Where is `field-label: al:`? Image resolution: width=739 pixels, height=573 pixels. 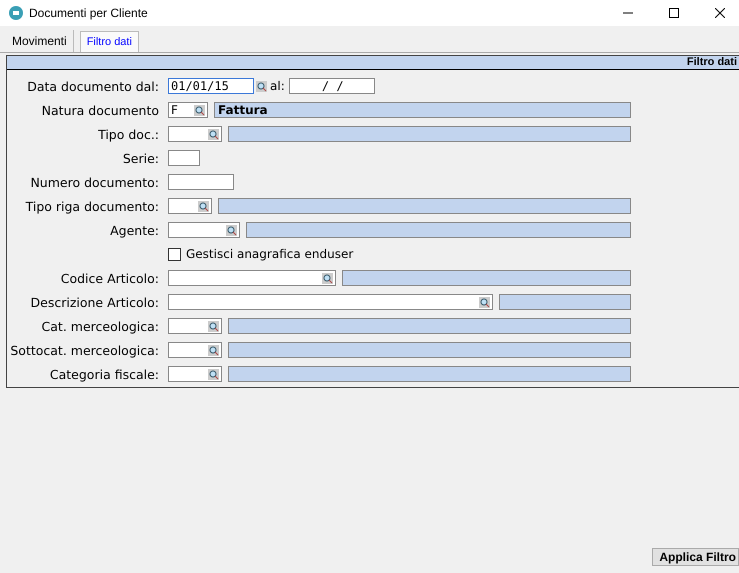 field-label: al: is located at coordinates (277, 86).